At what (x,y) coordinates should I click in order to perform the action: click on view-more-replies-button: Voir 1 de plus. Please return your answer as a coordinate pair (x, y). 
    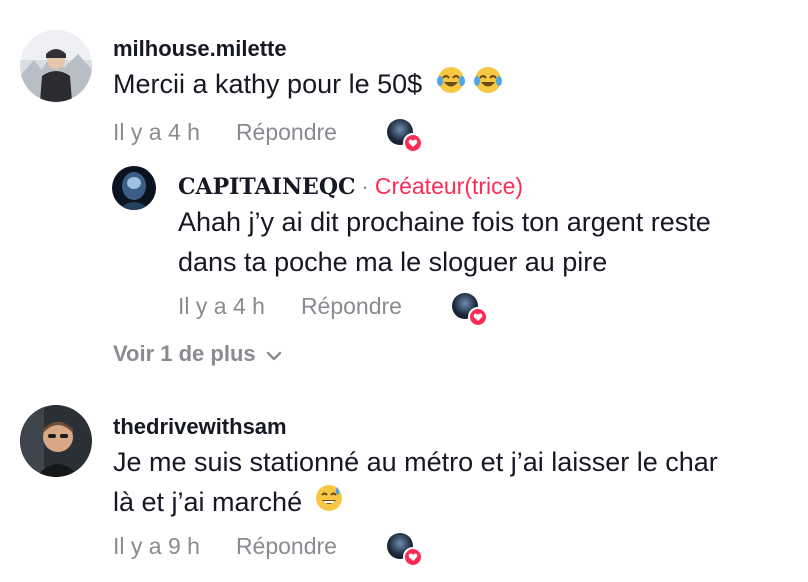
    Looking at the image, I should click on (197, 354).